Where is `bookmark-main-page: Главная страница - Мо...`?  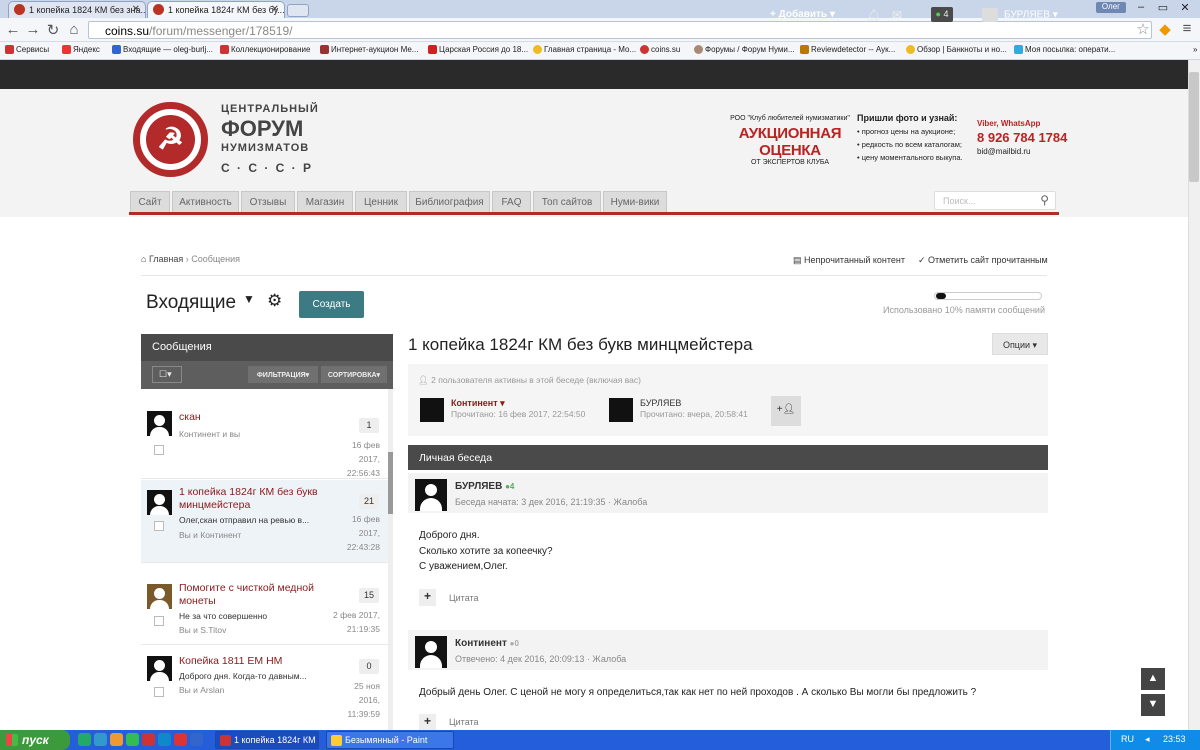 bookmark-main-page: Главная страница - Мо... is located at coordinates (584, 49).